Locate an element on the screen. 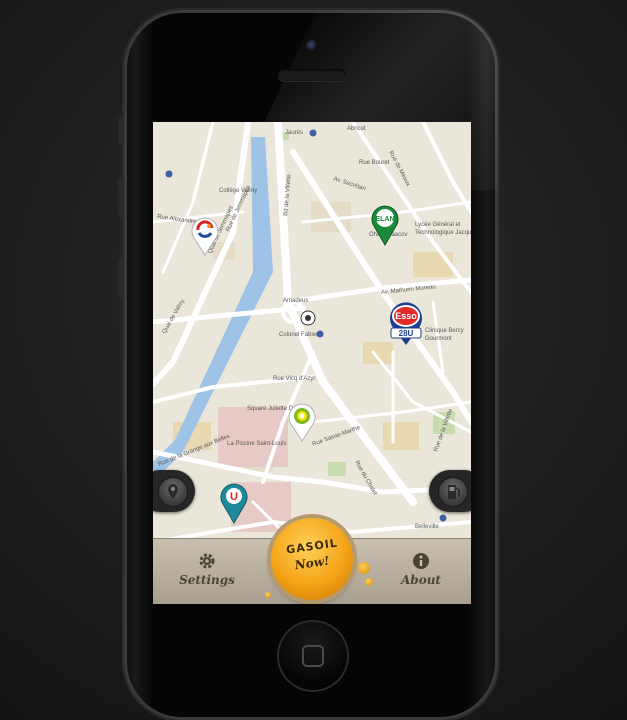 This screenshot has height=720, width=627. earpiece-speaker is located at coordinates (312, 75).